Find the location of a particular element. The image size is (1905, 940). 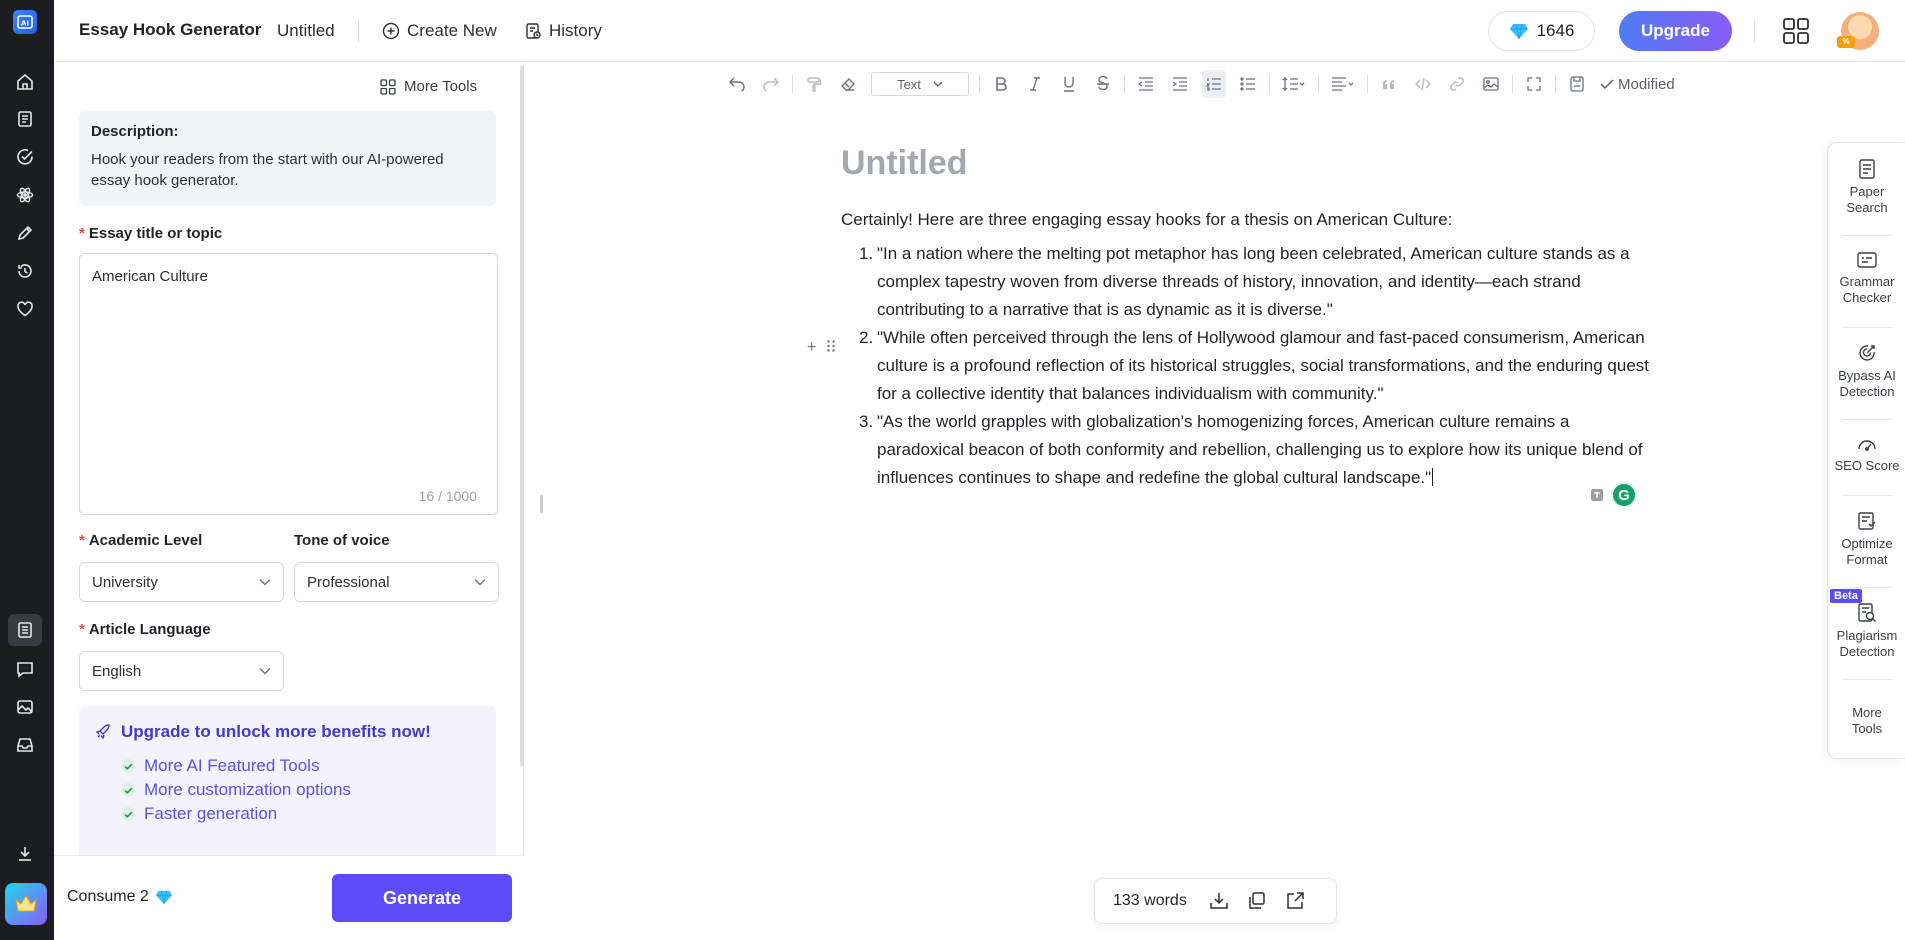

underline-icon is located at coordinates (1069, 84).